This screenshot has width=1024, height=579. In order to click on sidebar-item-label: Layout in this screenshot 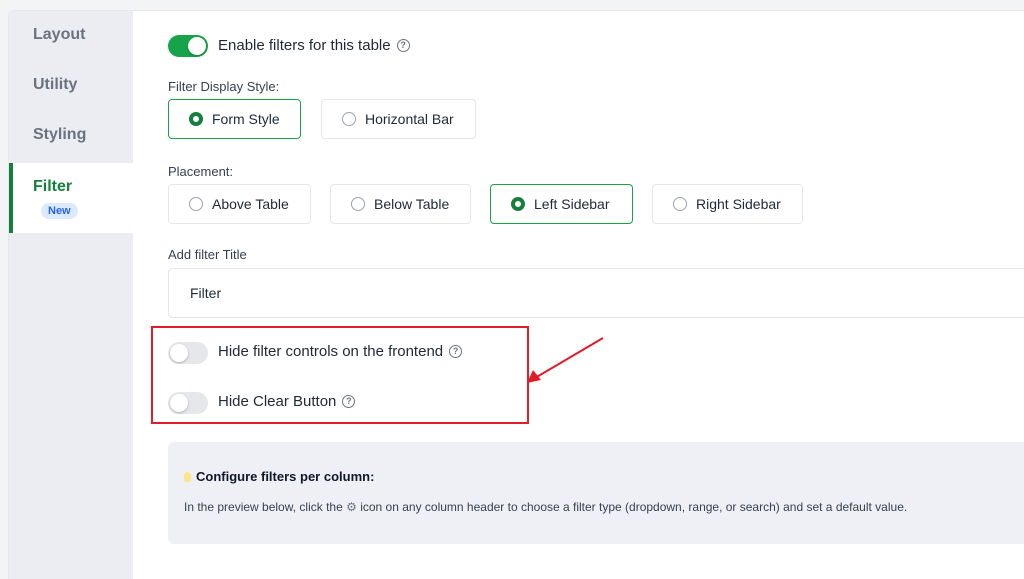, I will do `click(59, 34)`.